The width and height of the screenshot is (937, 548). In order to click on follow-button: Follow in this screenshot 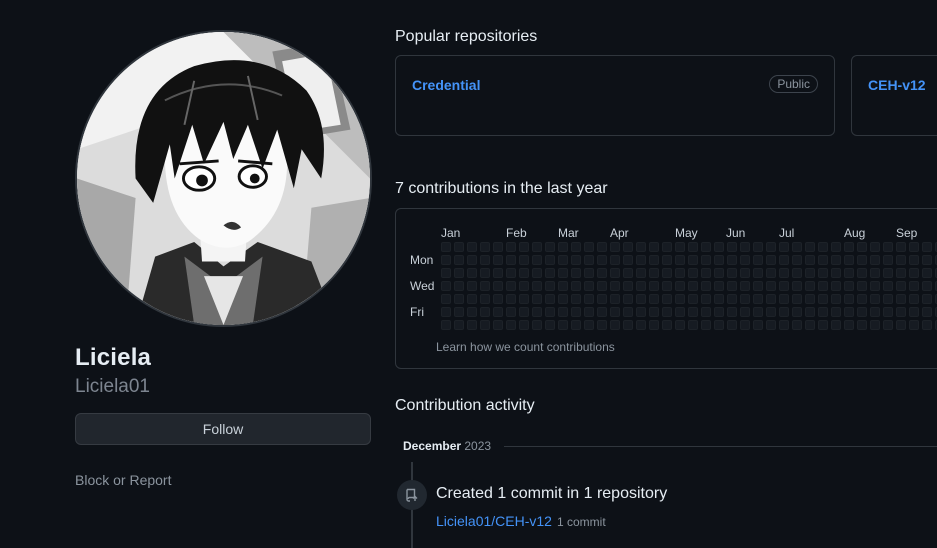, I will do `click(223, 429)`.